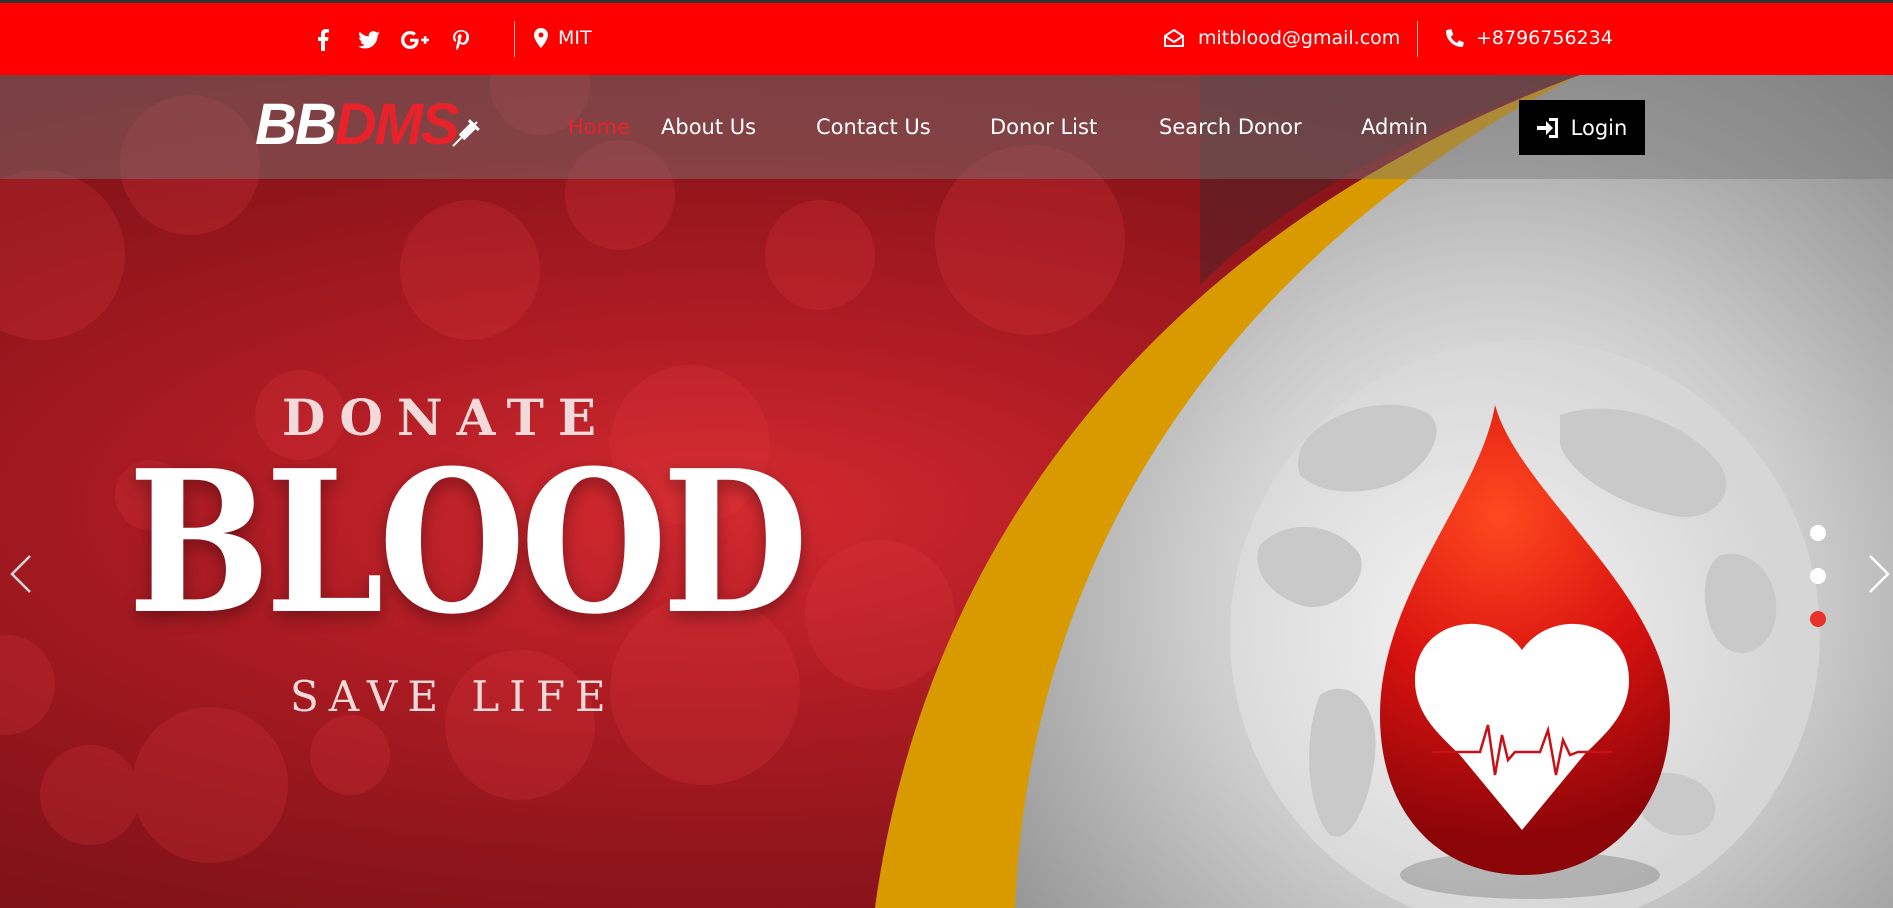 The image size is (1893, 908). I want to click on carousel-prev-arrow-icon, so click(21, 574).